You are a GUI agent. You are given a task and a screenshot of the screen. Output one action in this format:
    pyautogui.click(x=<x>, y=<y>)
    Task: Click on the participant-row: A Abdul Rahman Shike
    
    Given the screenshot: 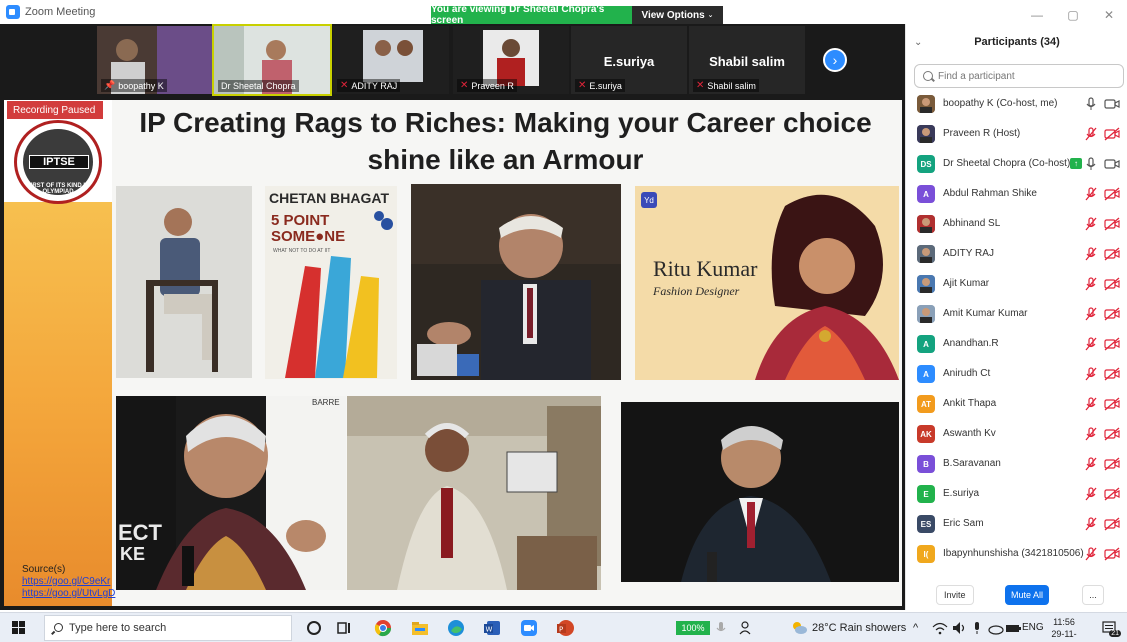 What is the action you would take?
    pyautogui.click(x=1016, y=194)
    